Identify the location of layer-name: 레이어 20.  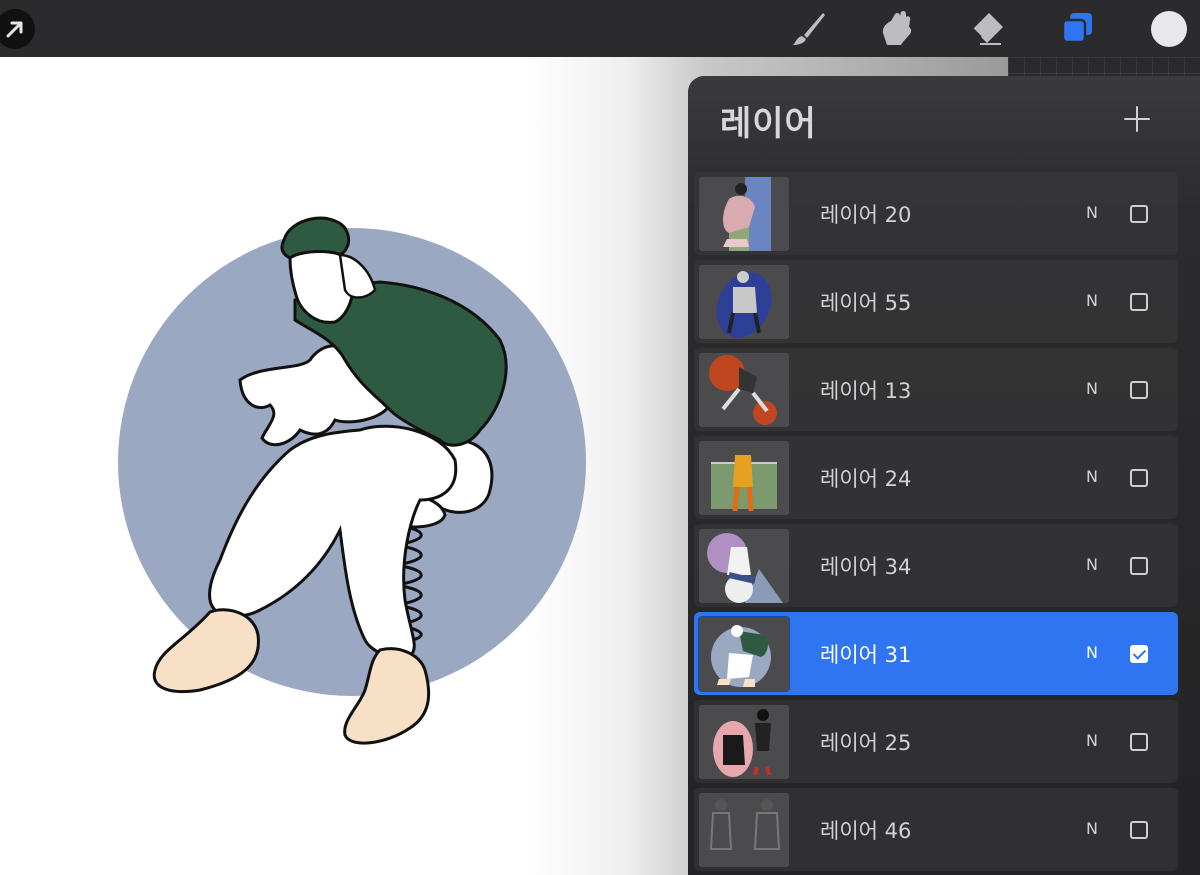
(866, 215).